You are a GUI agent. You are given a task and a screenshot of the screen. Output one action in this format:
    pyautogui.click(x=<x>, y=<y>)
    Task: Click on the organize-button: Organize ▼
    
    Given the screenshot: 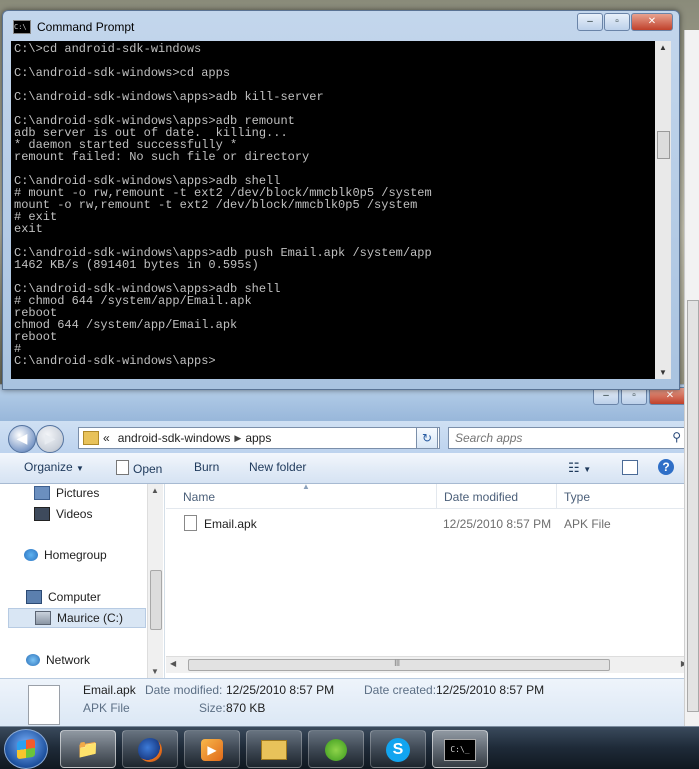 What is the action you would take?
    pyautogui.click(x=54, y=467)
    